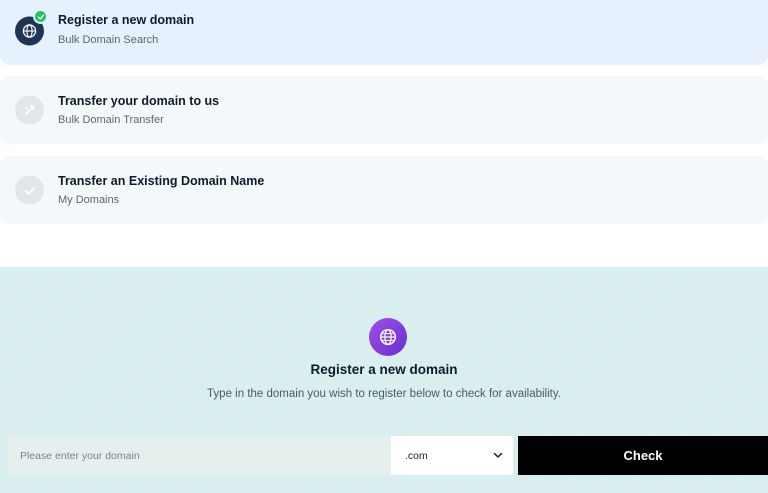 This screenshot has width=768, height=493. Describe the element at coordinates (89, 200) in the screenshot. I see `option-subtitle: My Domains` at that location.